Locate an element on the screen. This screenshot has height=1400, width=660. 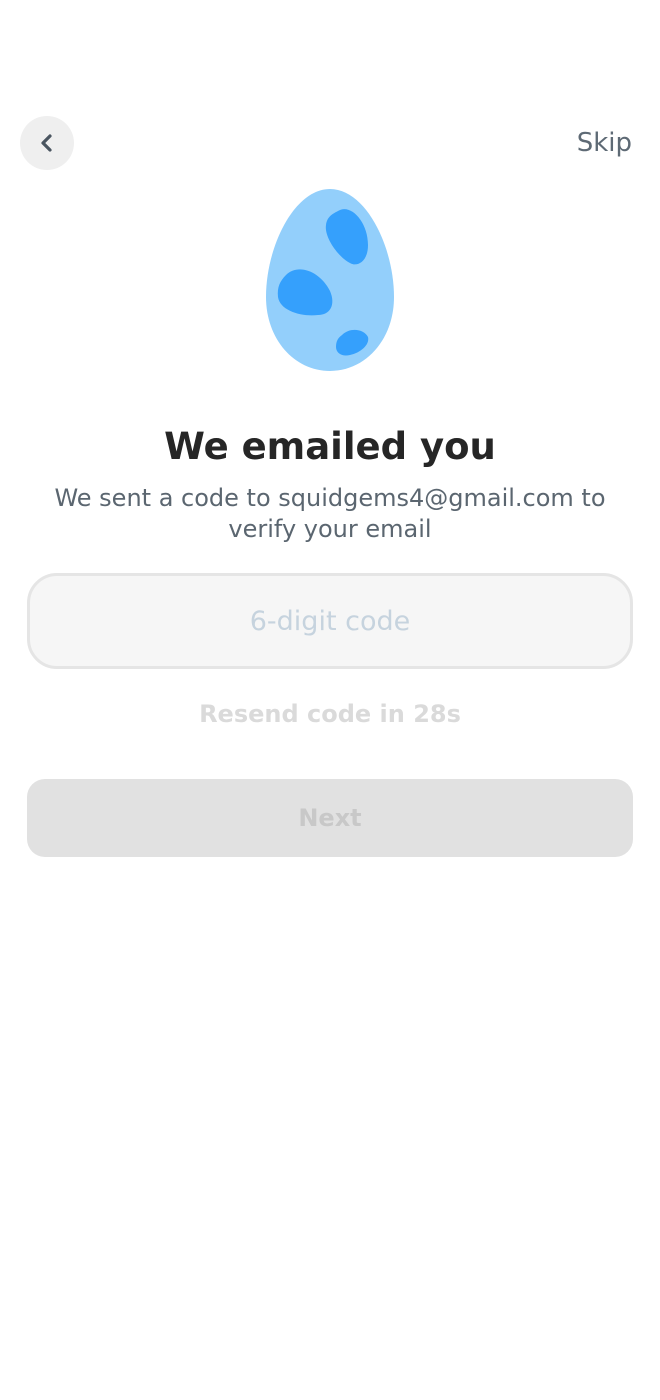
egg-illustration is located at coordinates (330, 280).